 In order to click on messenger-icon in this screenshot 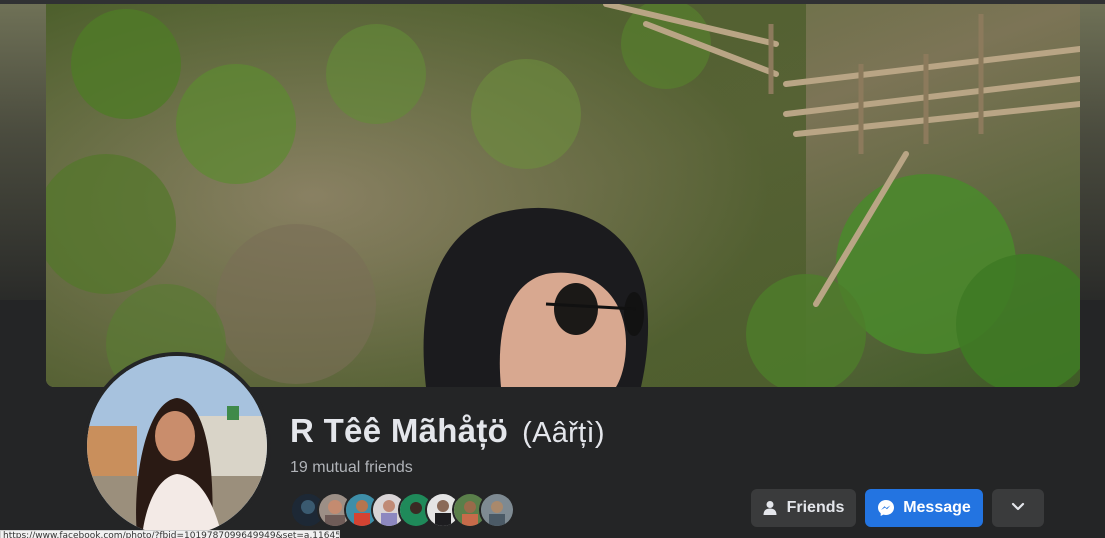, I will do `click(886, 508)`.